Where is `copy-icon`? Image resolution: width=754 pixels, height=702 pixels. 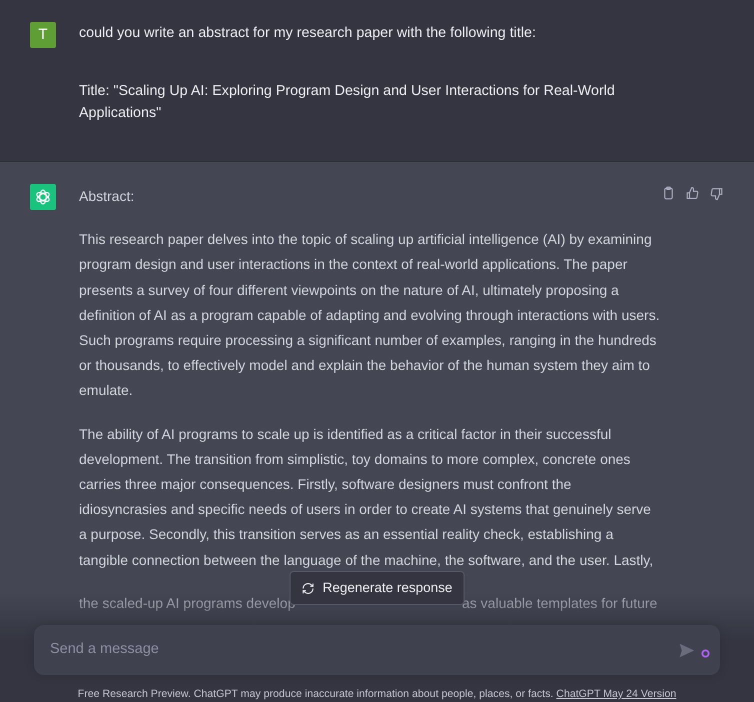
copy-icon is located at coordinates (668, 193).